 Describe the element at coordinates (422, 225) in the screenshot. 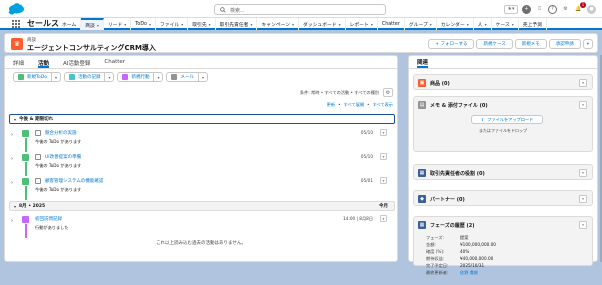

I see `stage-history-icon: ▦` at that location.